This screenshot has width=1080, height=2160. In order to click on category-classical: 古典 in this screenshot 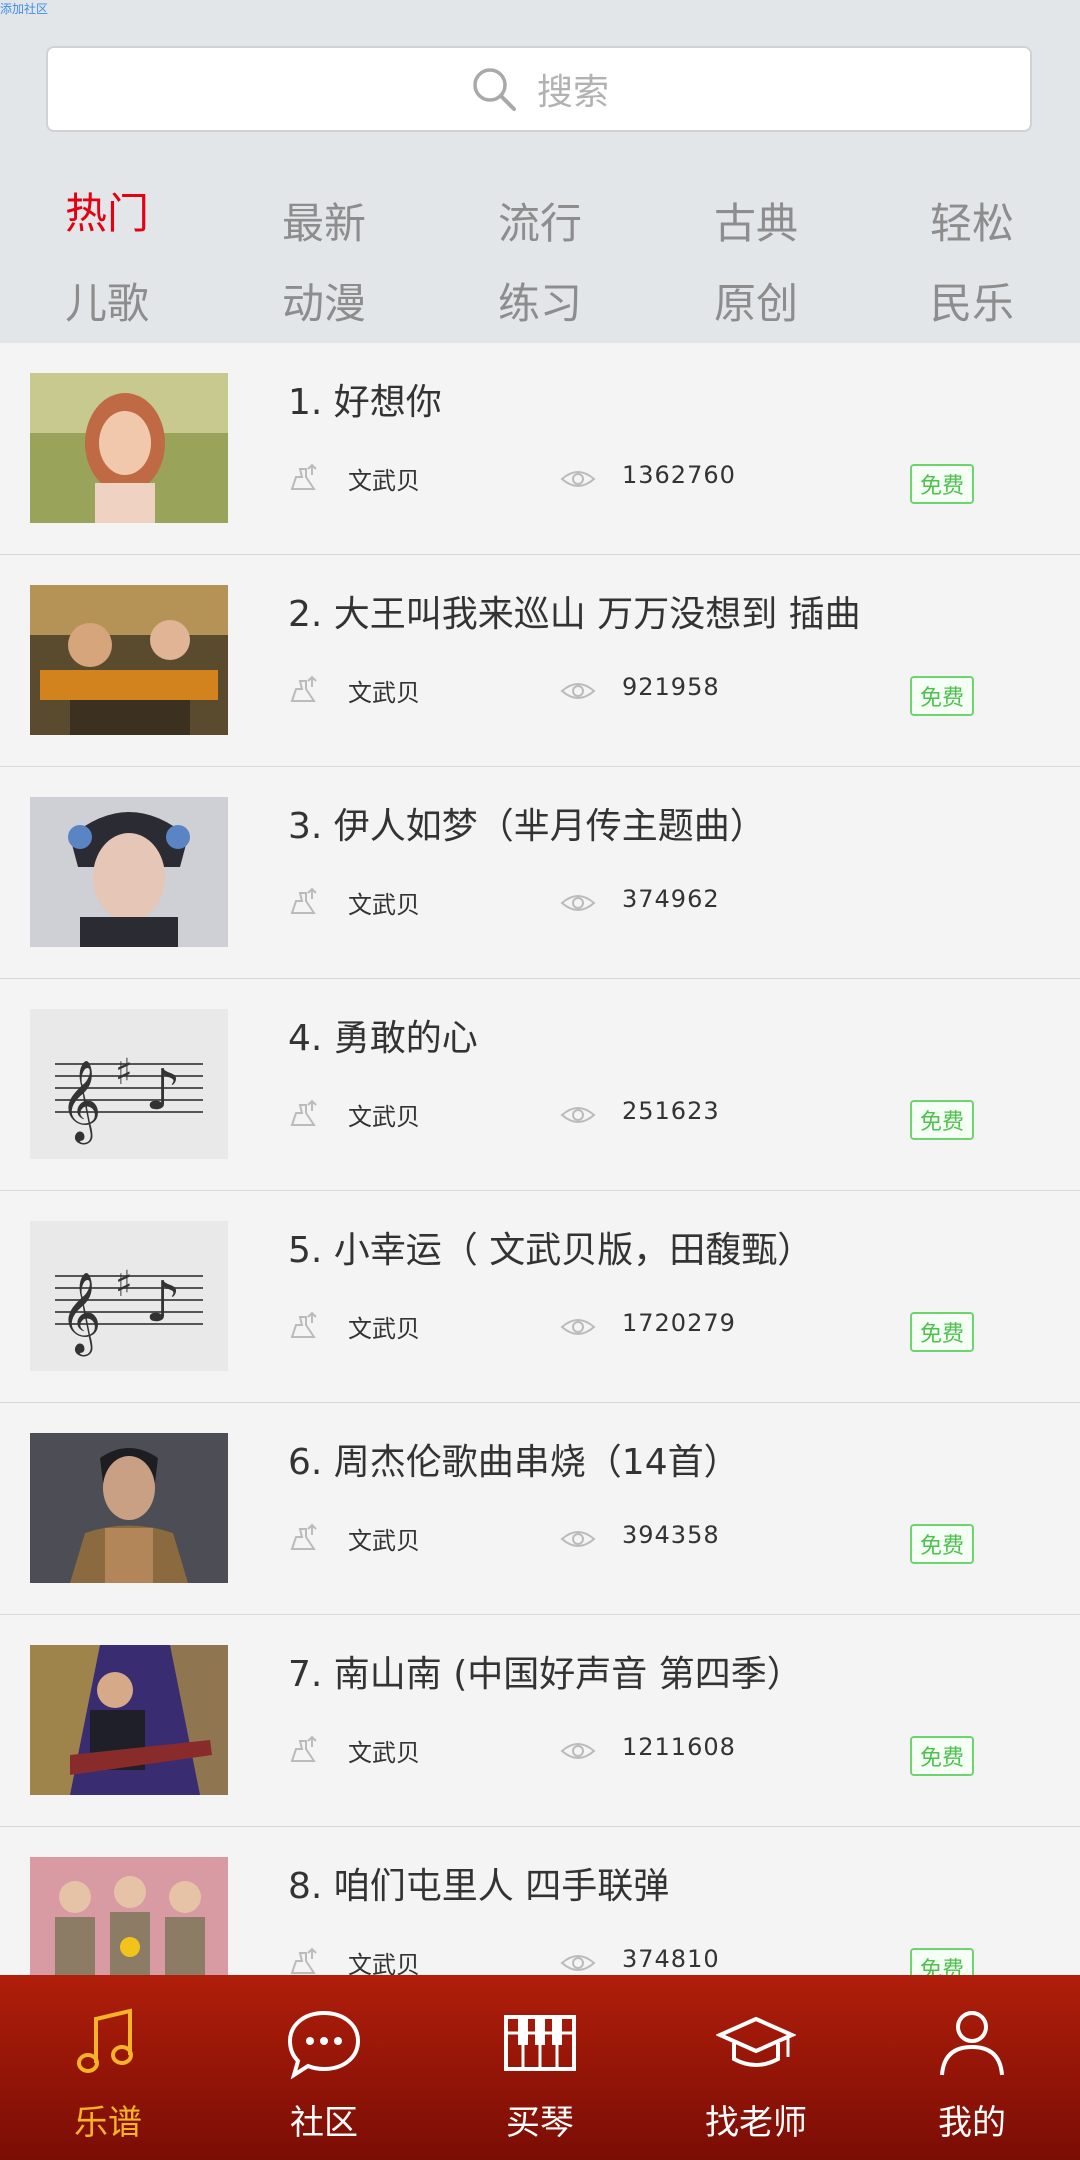, I will do `click(756, 220)`.